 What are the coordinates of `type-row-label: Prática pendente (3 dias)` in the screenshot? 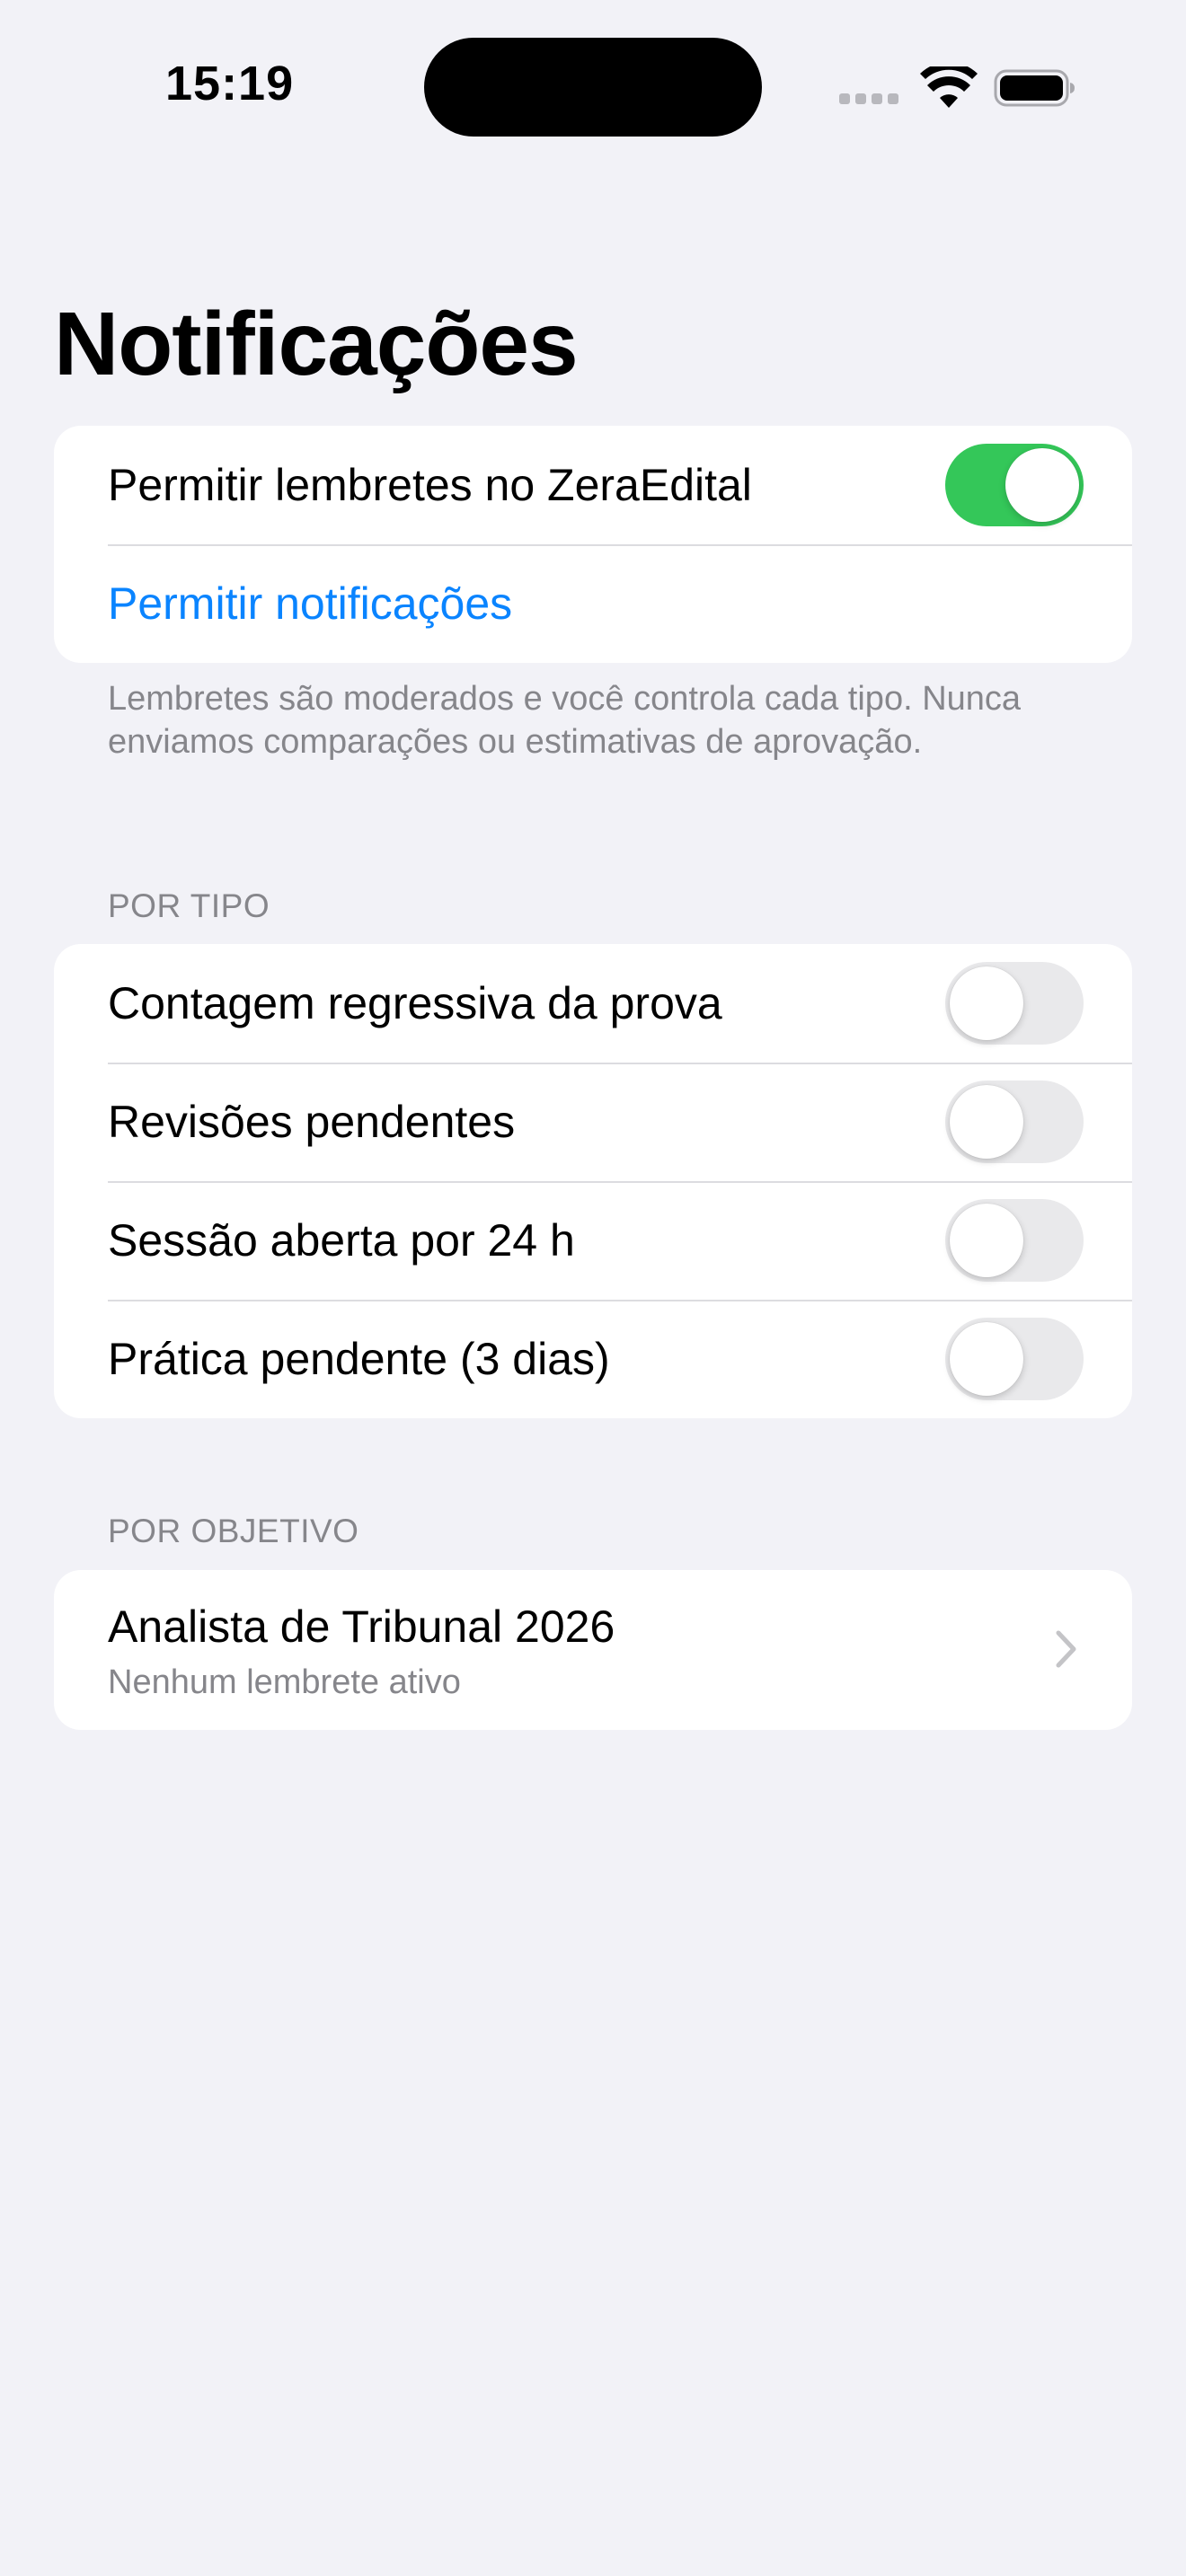 It's located at (359, 1359).